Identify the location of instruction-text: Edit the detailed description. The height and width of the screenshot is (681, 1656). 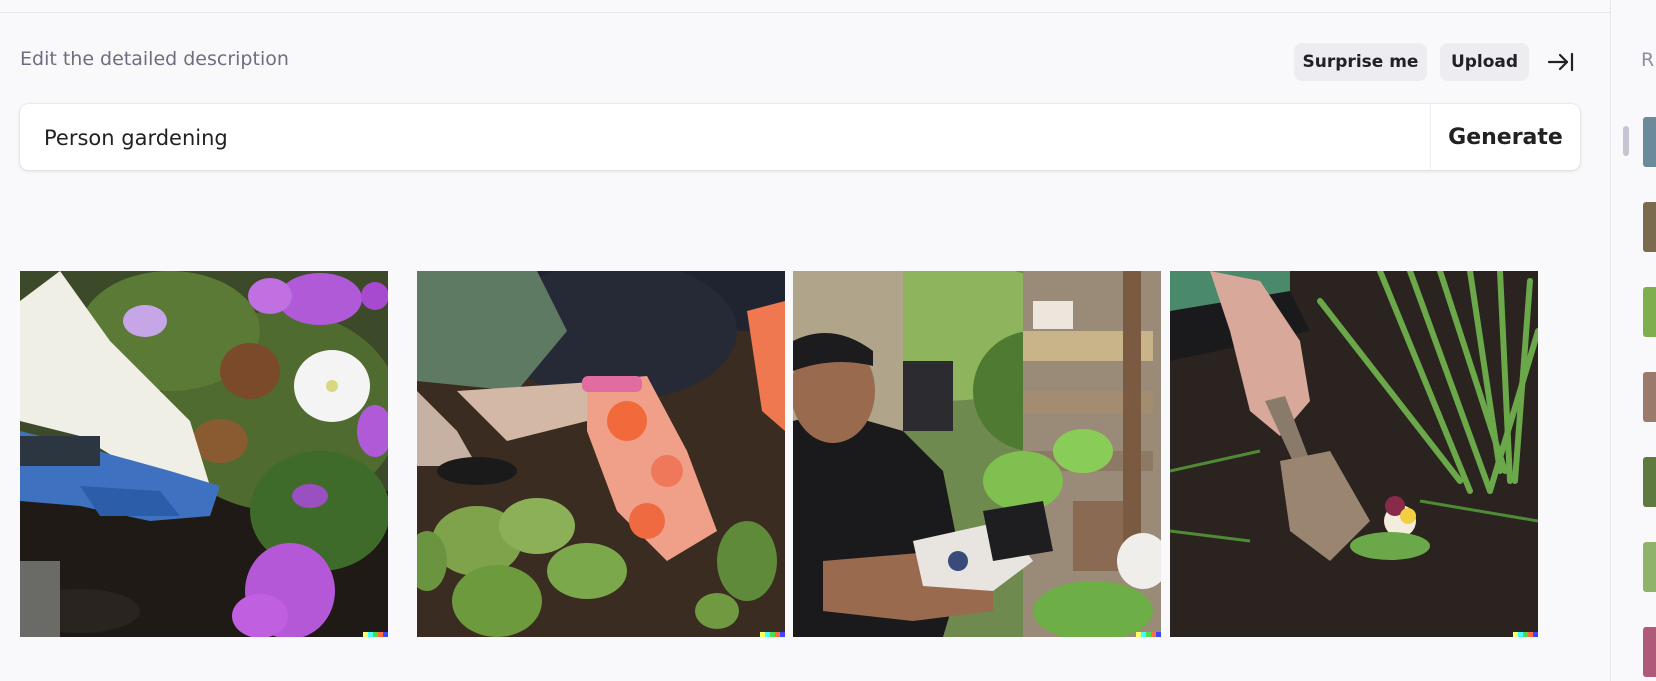
(154, 59).